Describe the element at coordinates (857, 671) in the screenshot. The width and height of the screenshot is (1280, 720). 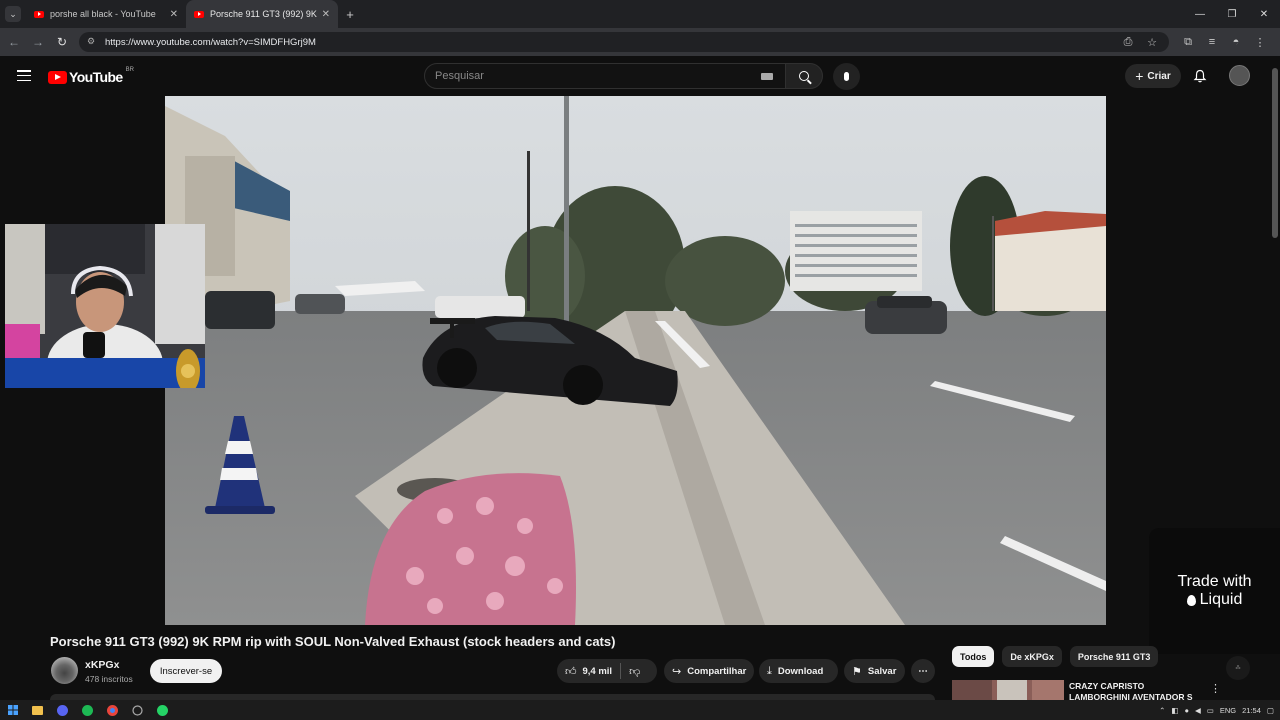
I see `bookmark-icon: ⚑` at that location.